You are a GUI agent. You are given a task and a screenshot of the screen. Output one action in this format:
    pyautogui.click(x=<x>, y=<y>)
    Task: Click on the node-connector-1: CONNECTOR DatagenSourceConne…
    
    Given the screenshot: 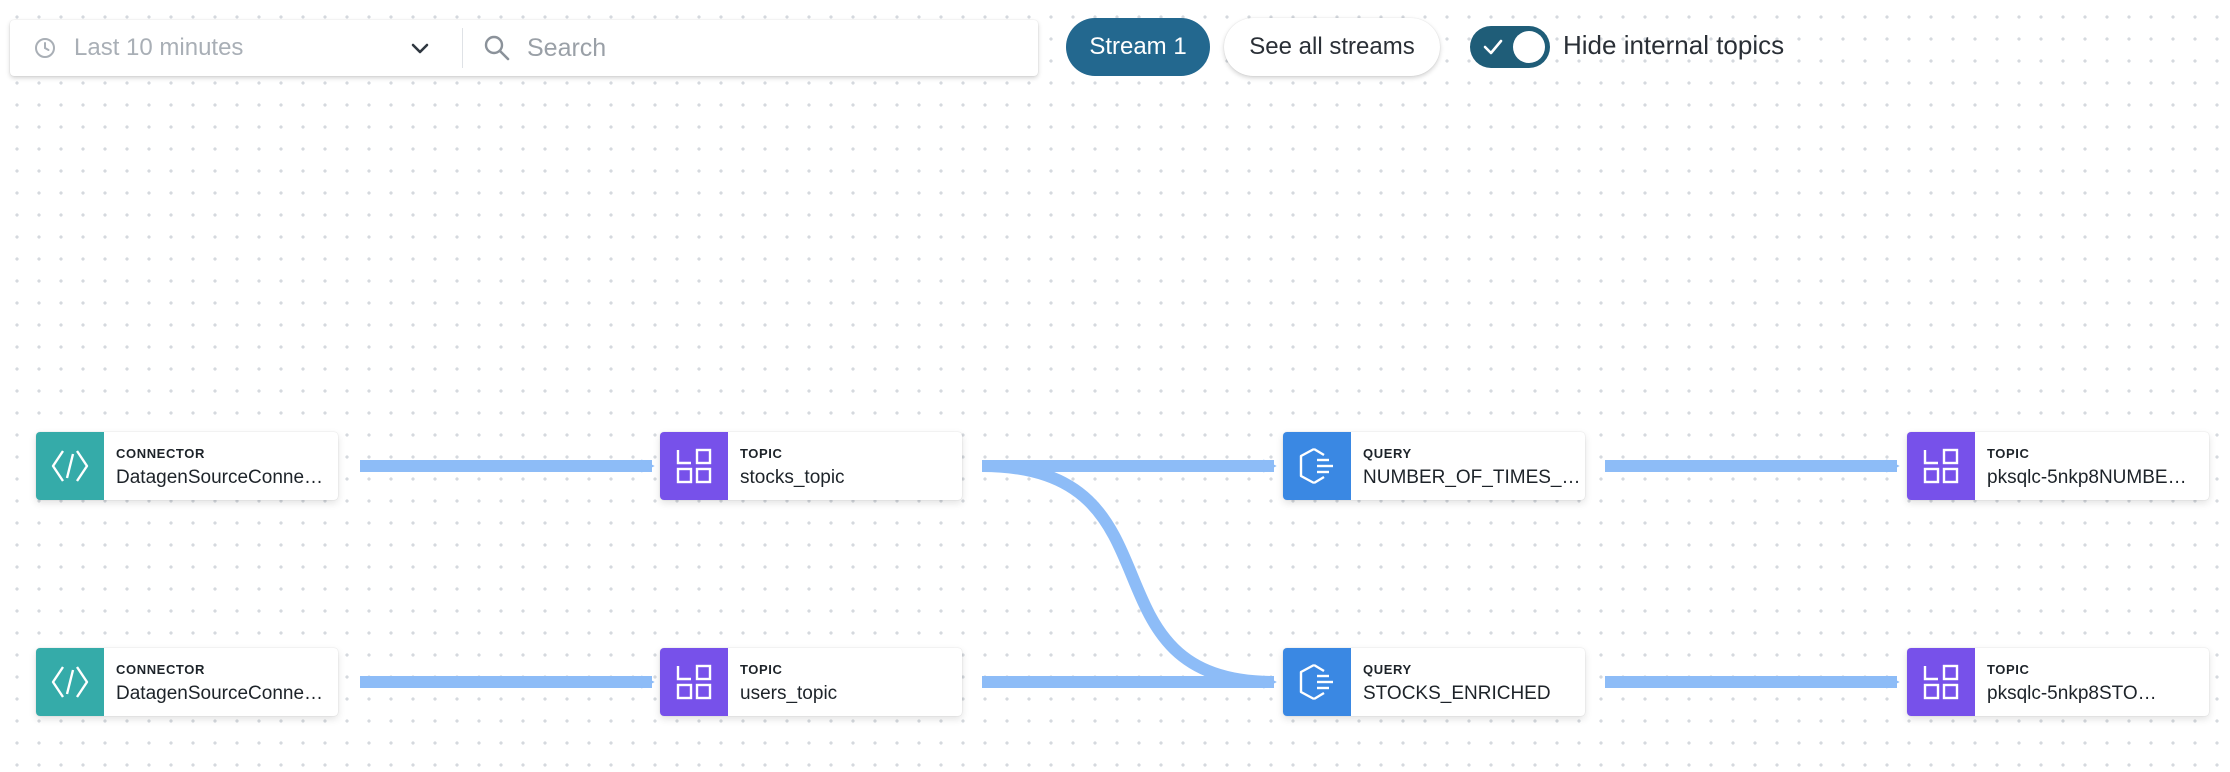 What is the action you would take?
    pyautogui.click(x=187, y=466)
    